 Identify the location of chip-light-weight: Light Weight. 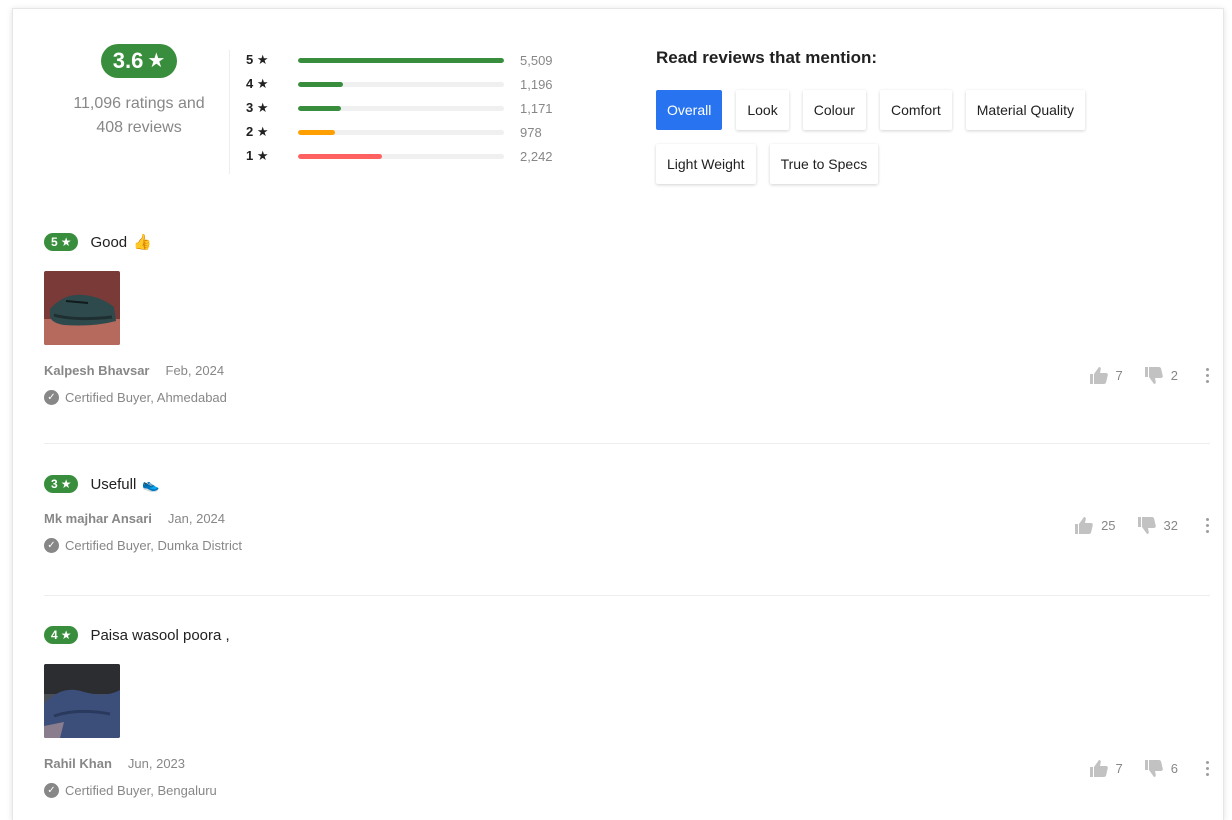
(706, 164).